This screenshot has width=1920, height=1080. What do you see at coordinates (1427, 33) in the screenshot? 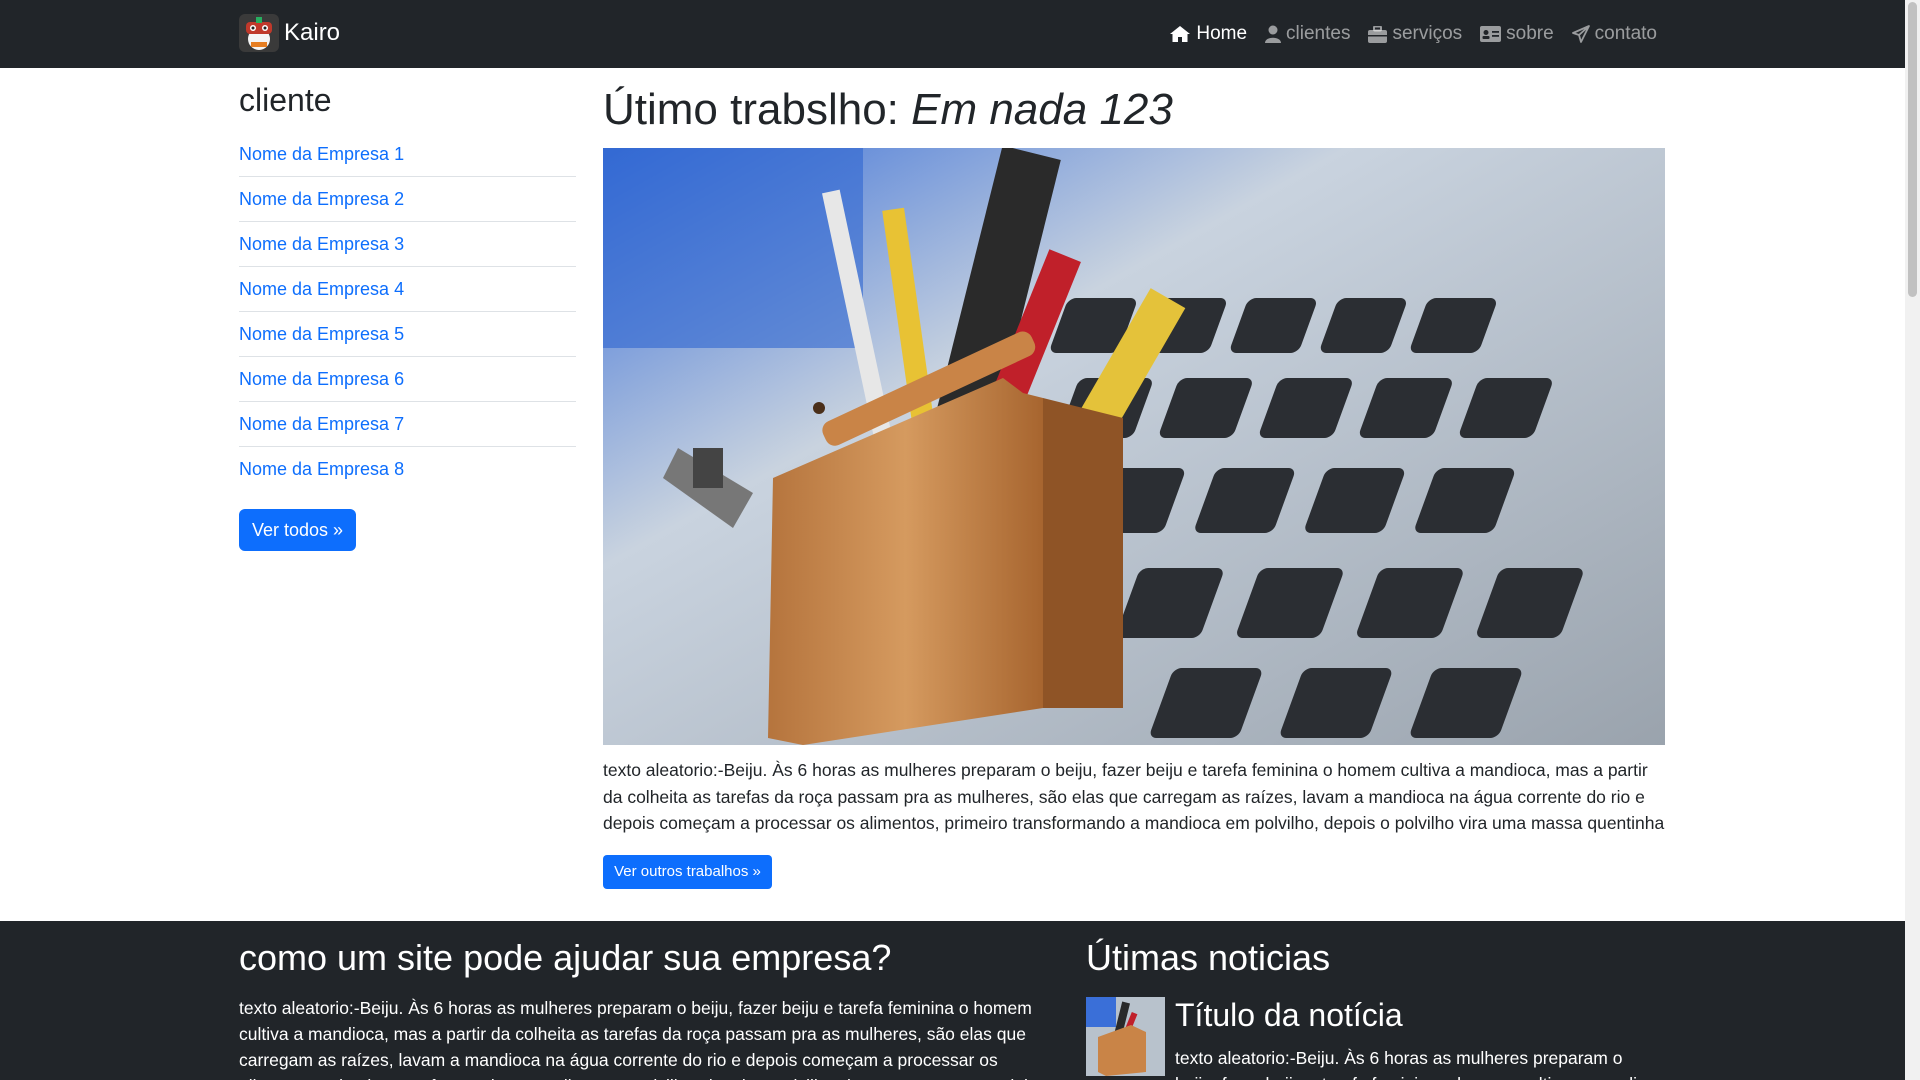
I see `nav-servicos-label: serviços` at bounding box center [1427, 33].